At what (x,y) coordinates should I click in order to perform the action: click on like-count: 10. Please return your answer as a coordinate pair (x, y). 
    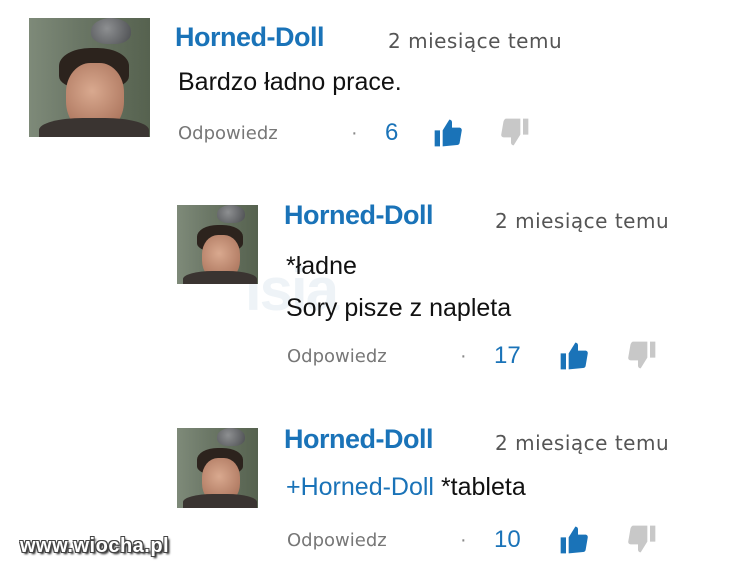
    Looking at the image, I should click on (507, 539).